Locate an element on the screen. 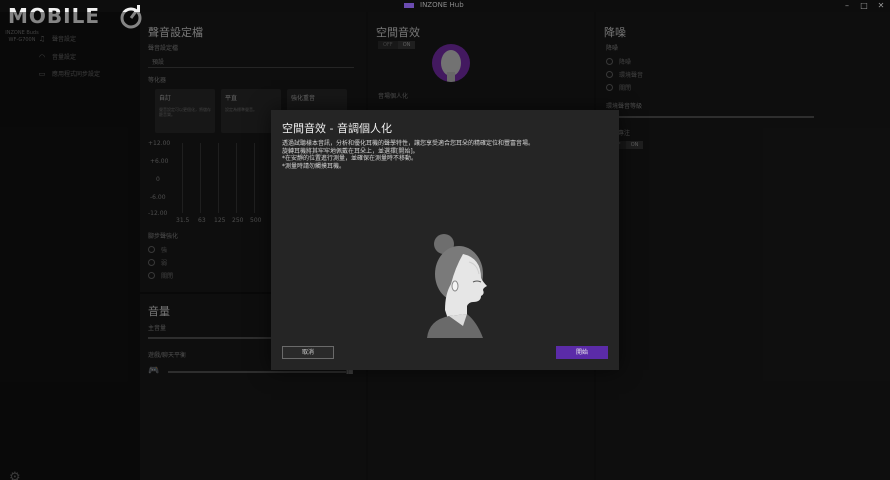  app-logo-icon is located at coordinates (409, 5).